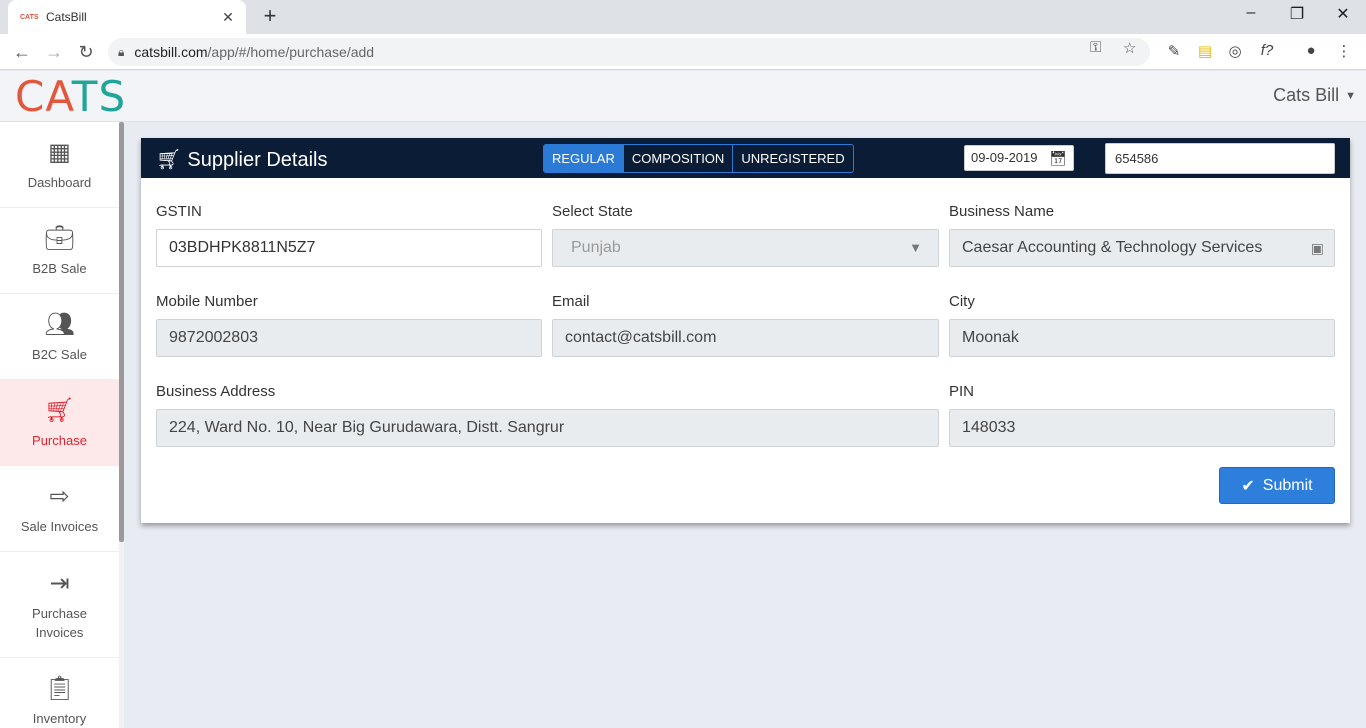 The height and width of the screenshot is (728, 1366). I want to click on back-icon: ←, so click(22, 52).